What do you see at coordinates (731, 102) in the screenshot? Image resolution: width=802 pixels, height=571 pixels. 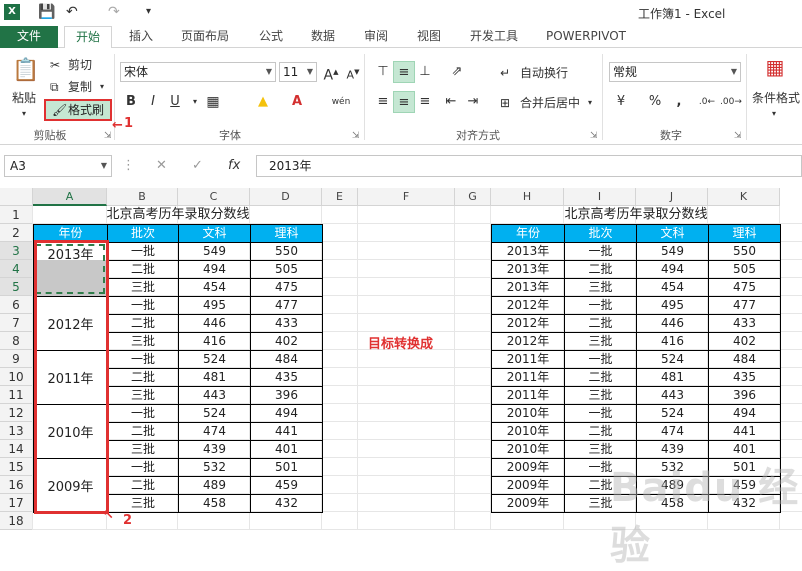 I see `decrease-decimal-icon: .00→` at bounding box center [731, 102].